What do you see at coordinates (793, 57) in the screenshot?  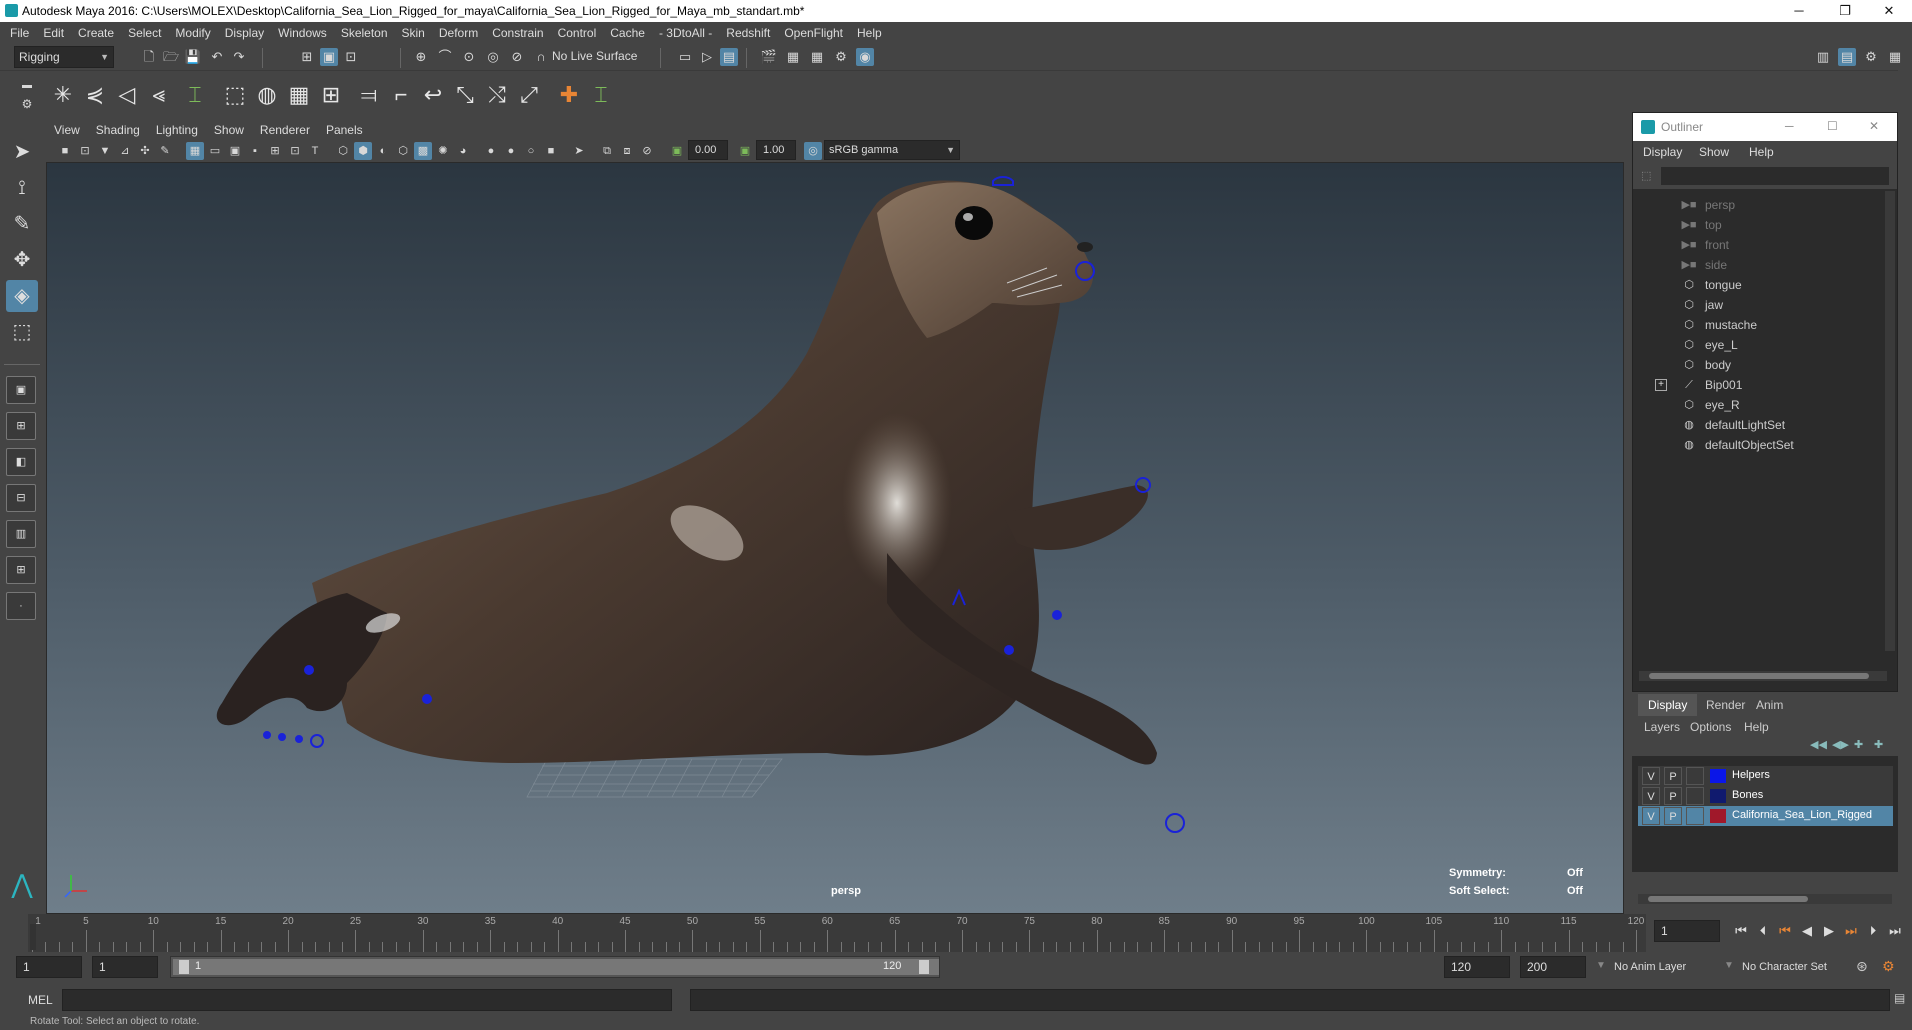 I see `render-sequence-icon: ▦` at bounding box center [793, 57].